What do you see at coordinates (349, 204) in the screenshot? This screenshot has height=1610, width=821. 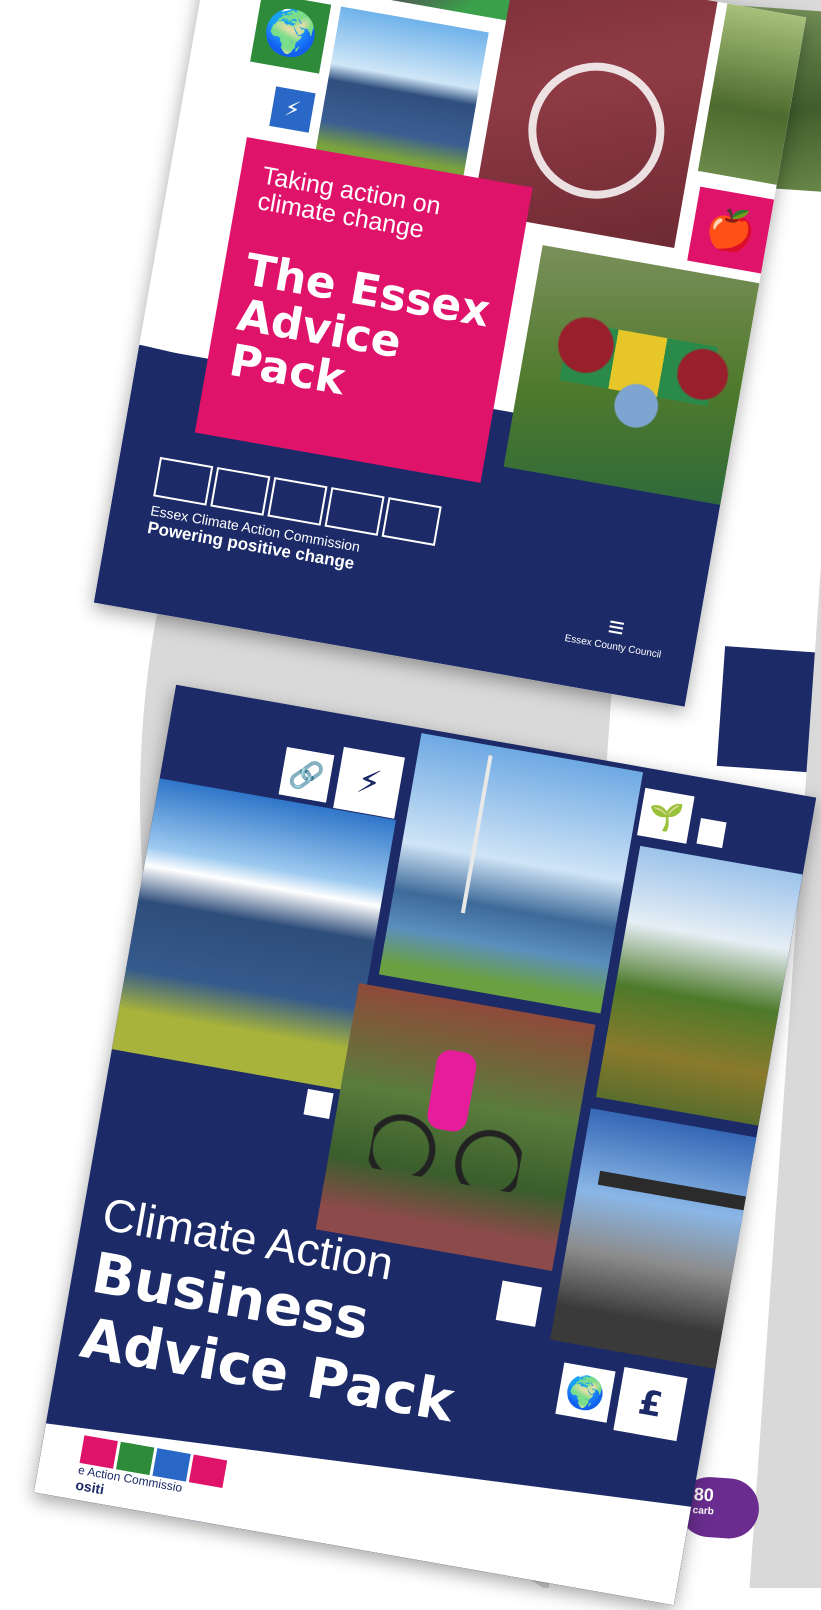 I see `cover-subtitle: Taking action on climate change` at bounding box center [349, 204].